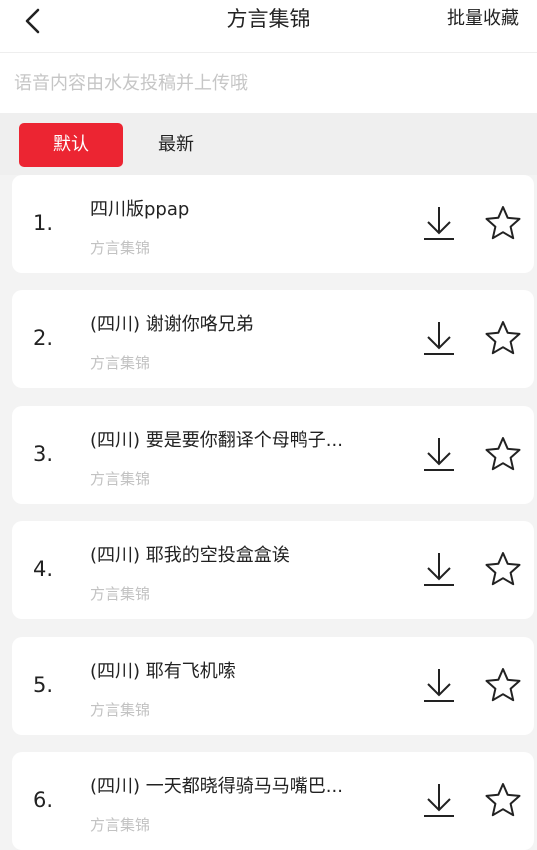 The height and width of the screenshot is (850, 537). What do you see at coordinates (190, 555) in the screenshot?
I see `item-title: (四川) 耶我的空投盒盒诶` at bounding box center [190, 555].